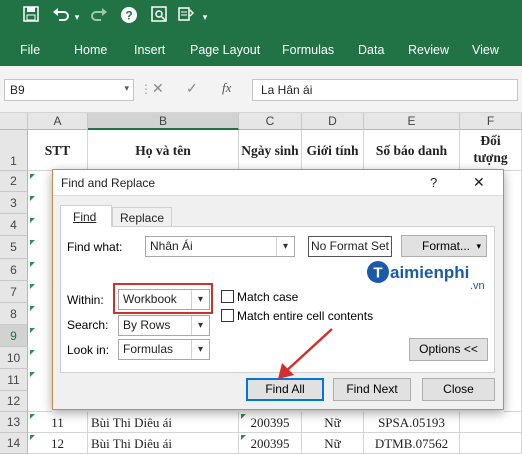 Image resolution: width=522 pixels, height=454 pixels. Describe the element at coordinates (278, 183) in the screenshot. I see `dialog-title-bar: Find and Replace ? ✕` at that location.